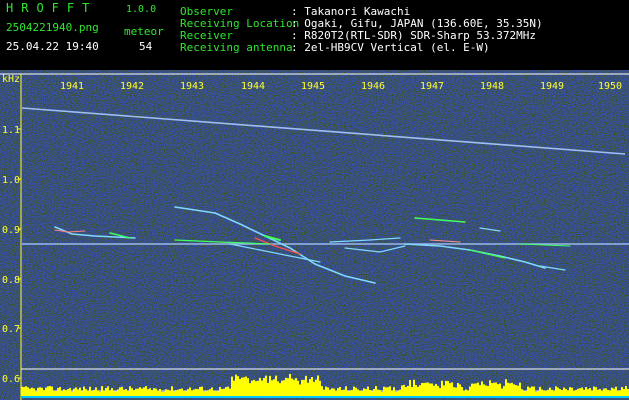  What do you see at coordinates (236, 47) in the screenshot?
I see `antenna-label: Receiving antenna` at bounding box center [236, 47].